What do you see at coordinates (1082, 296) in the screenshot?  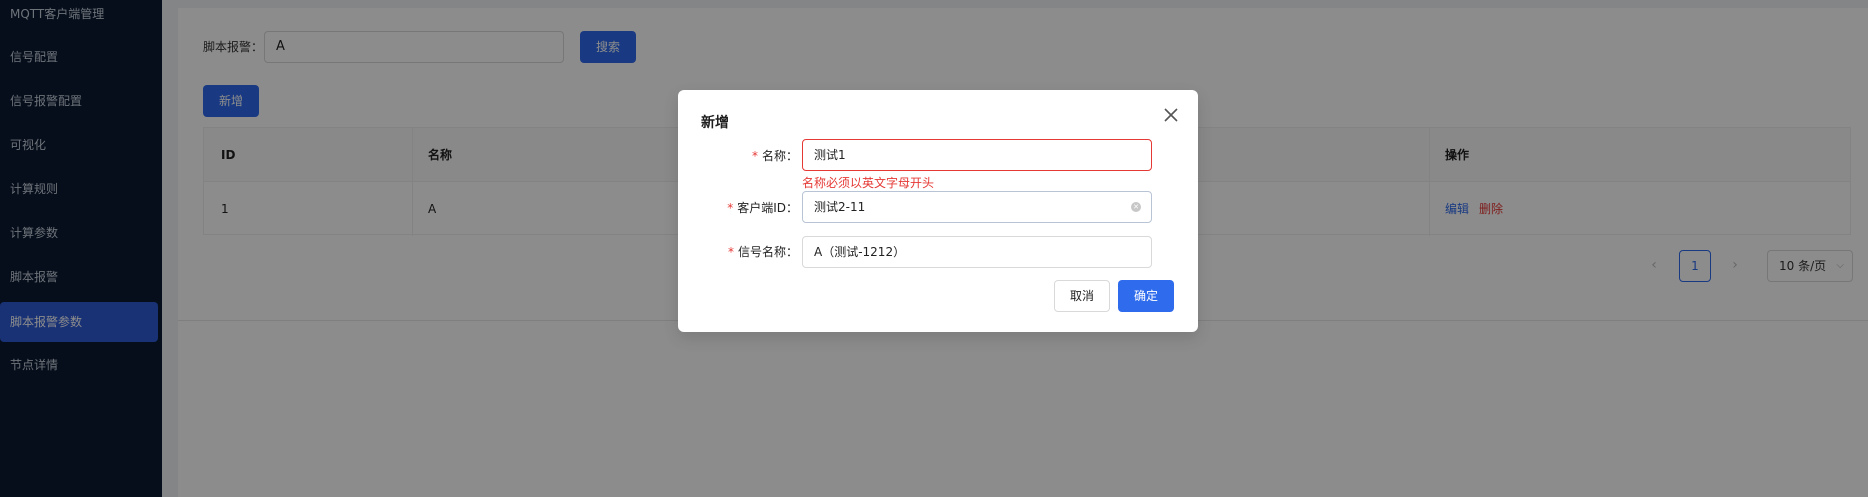 I see `cancel-button: 取消` at bounding box center [1082, 296].